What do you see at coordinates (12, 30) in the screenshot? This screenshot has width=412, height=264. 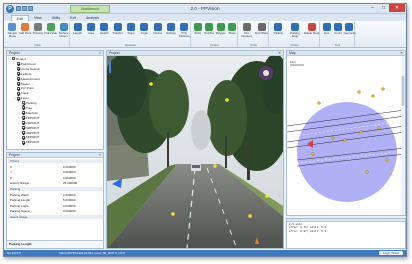 I see `sample-mode-button: Sample Mode` at bounding box center [12, 30].